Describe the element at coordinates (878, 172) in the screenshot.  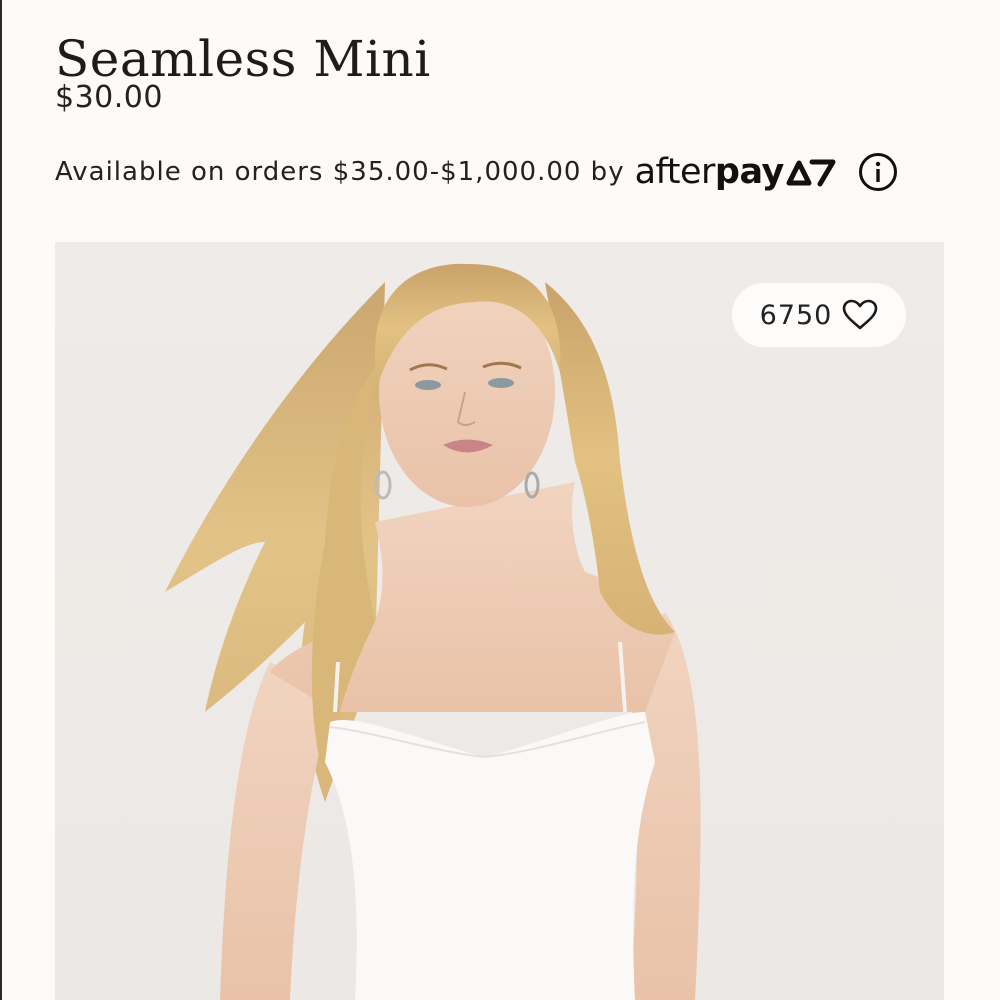
I see `info-icon` at that location.